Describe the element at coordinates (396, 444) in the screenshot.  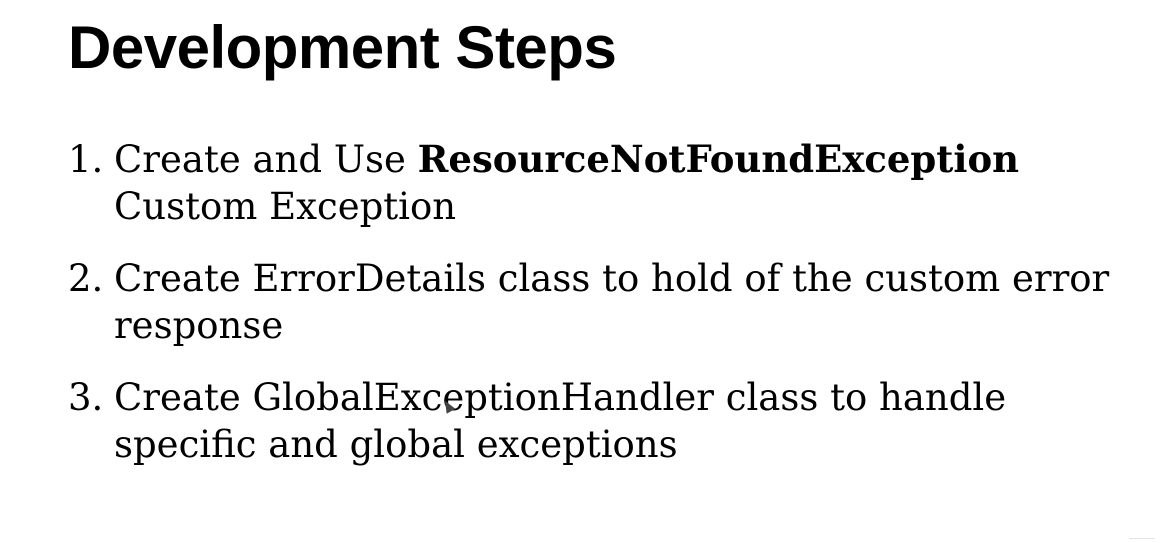
I see `step-text-continued: specific and global exceptions` at that location.